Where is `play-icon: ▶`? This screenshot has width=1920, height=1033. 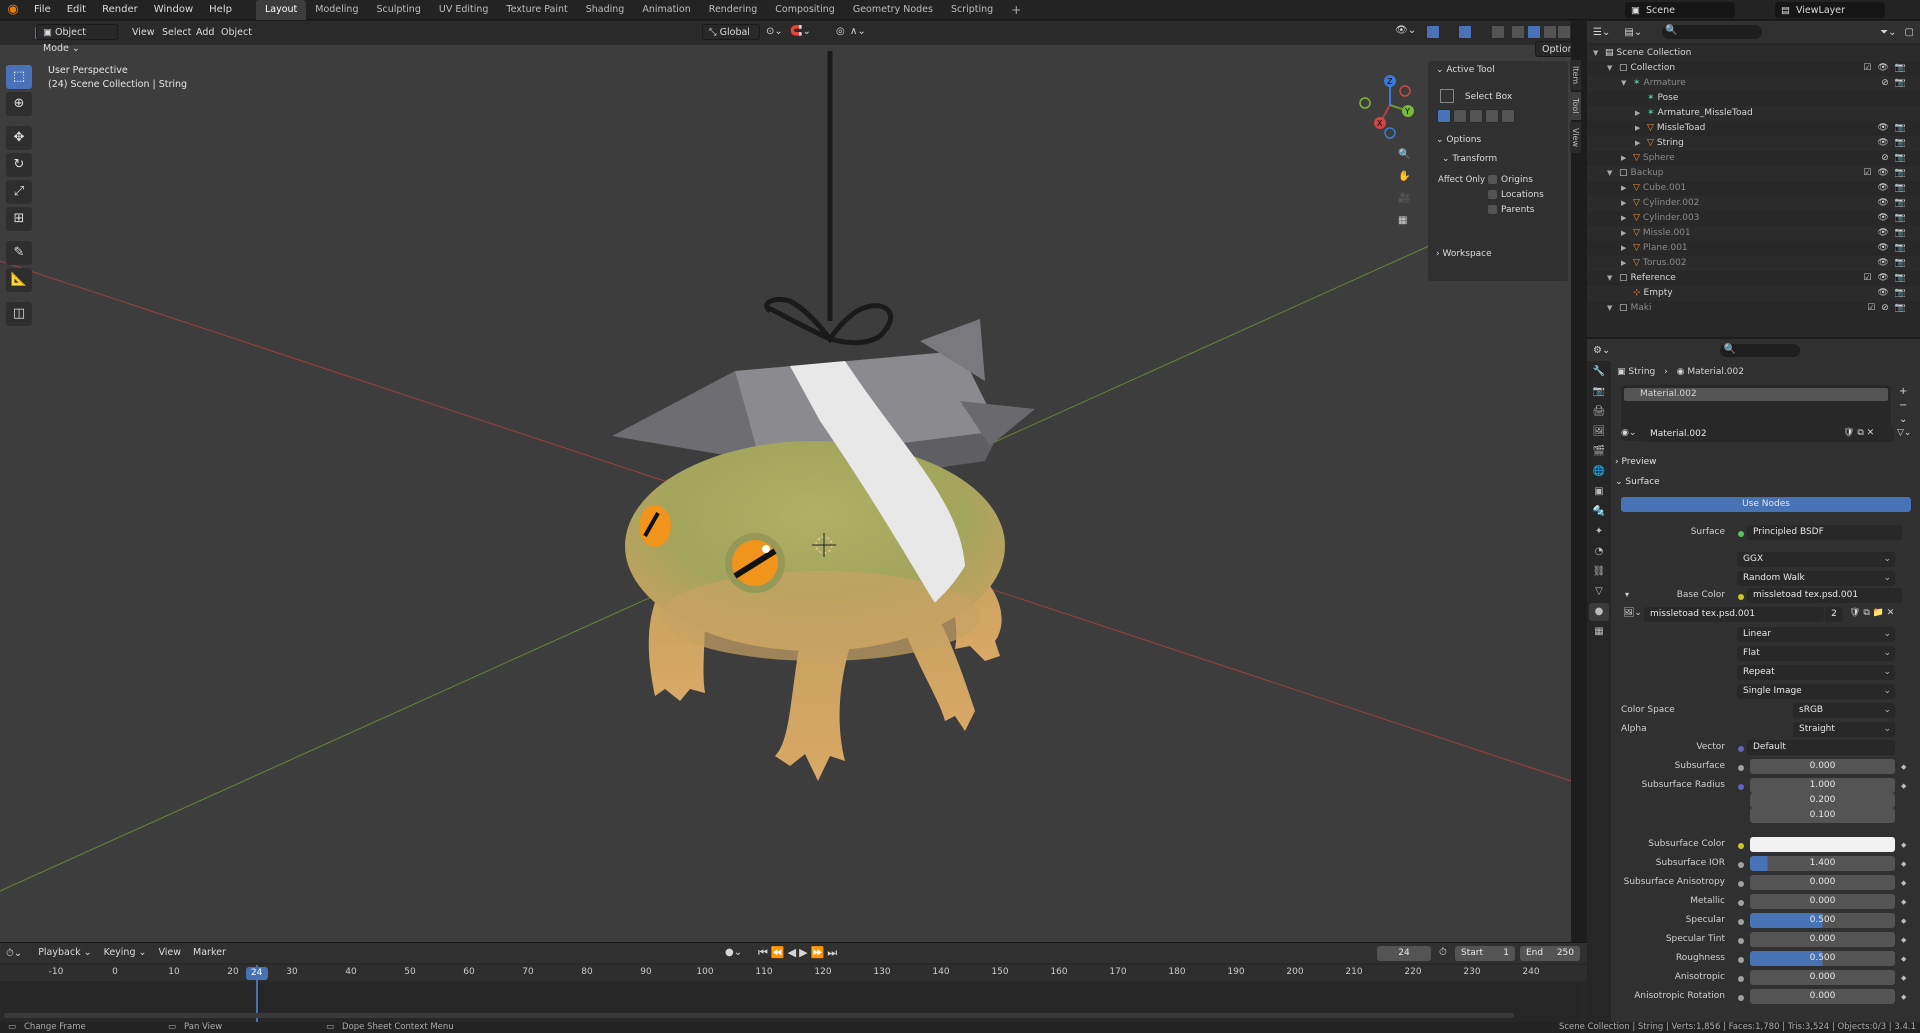 play-icon: ▶ is located at coordinates (804, 952).